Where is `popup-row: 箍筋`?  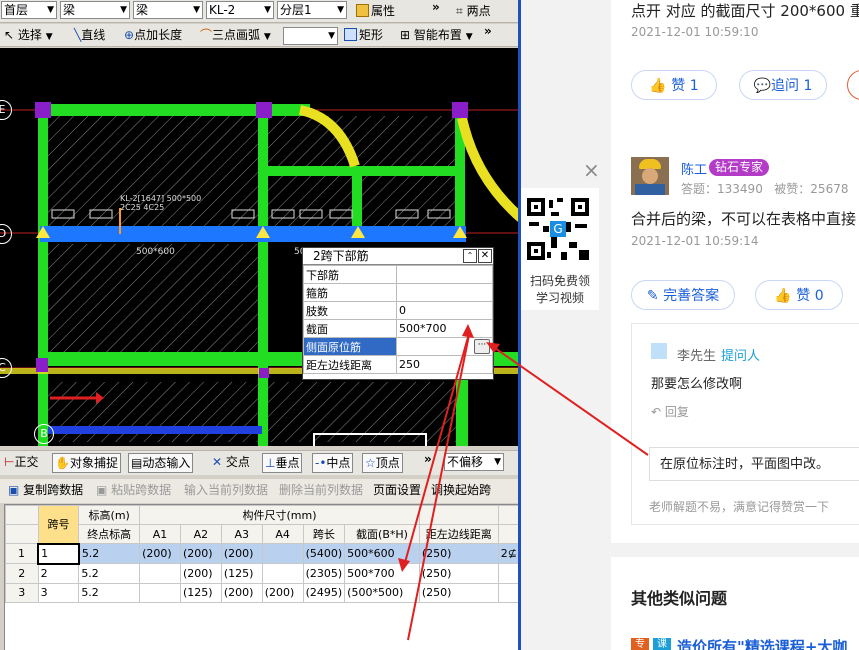
popup-row: 箍筋 is located at coordinates (398, 292).